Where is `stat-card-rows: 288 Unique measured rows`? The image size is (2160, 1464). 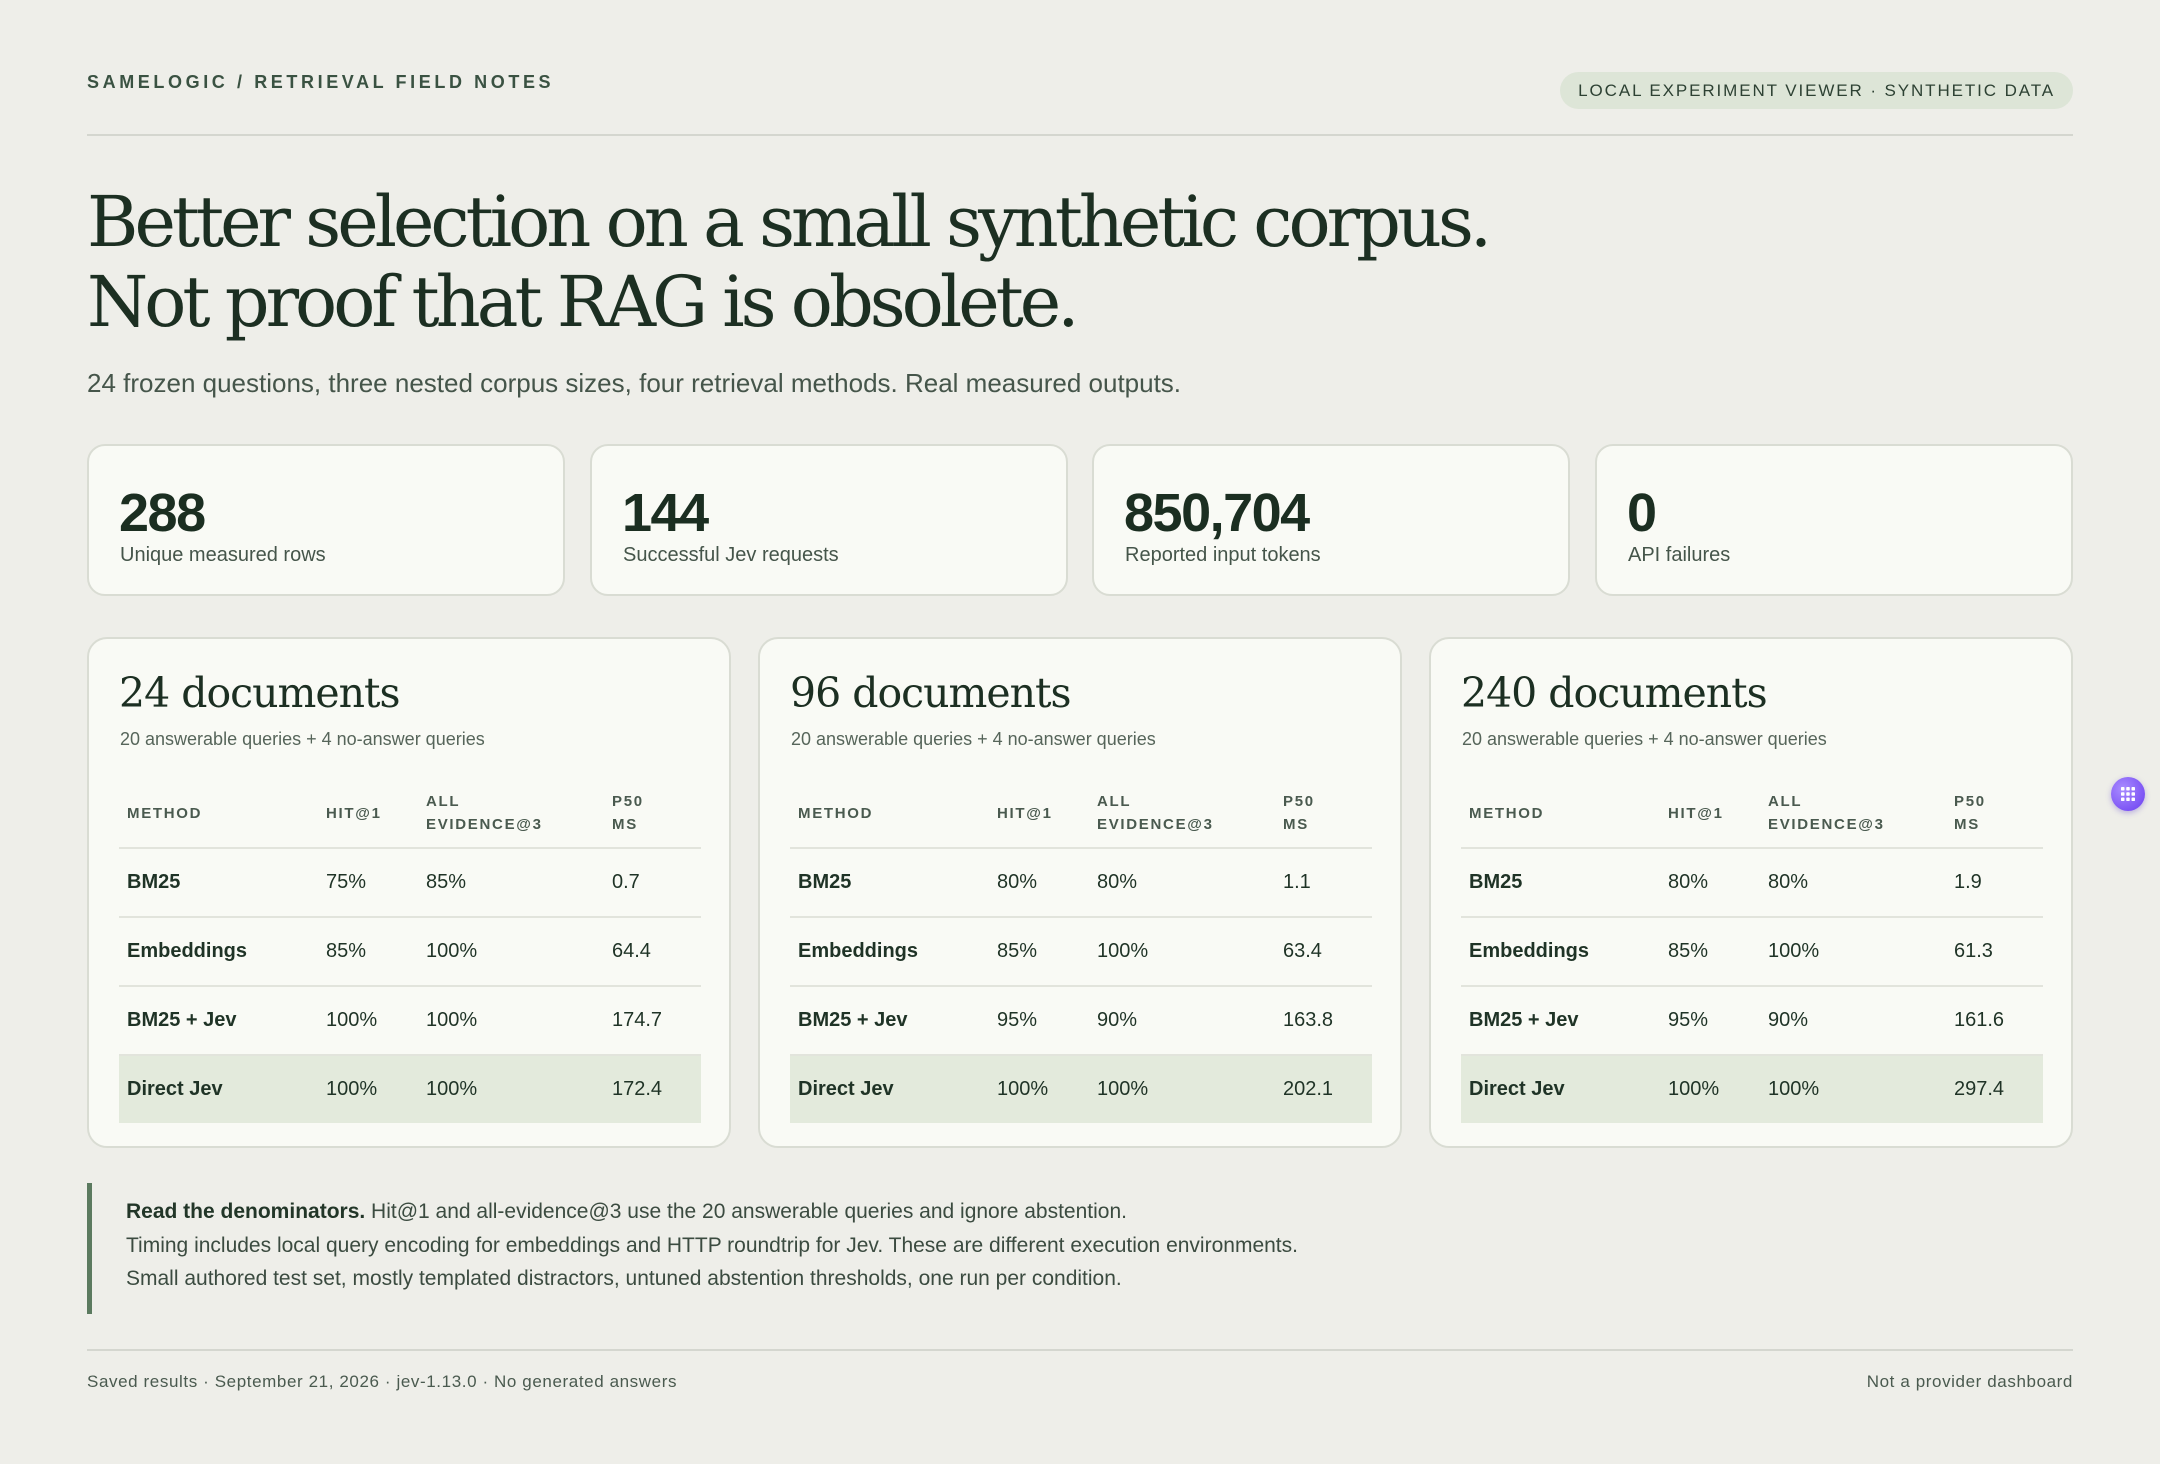
stat-card-rows: 288 Unique measured rows is located at coordinates (326, 520).